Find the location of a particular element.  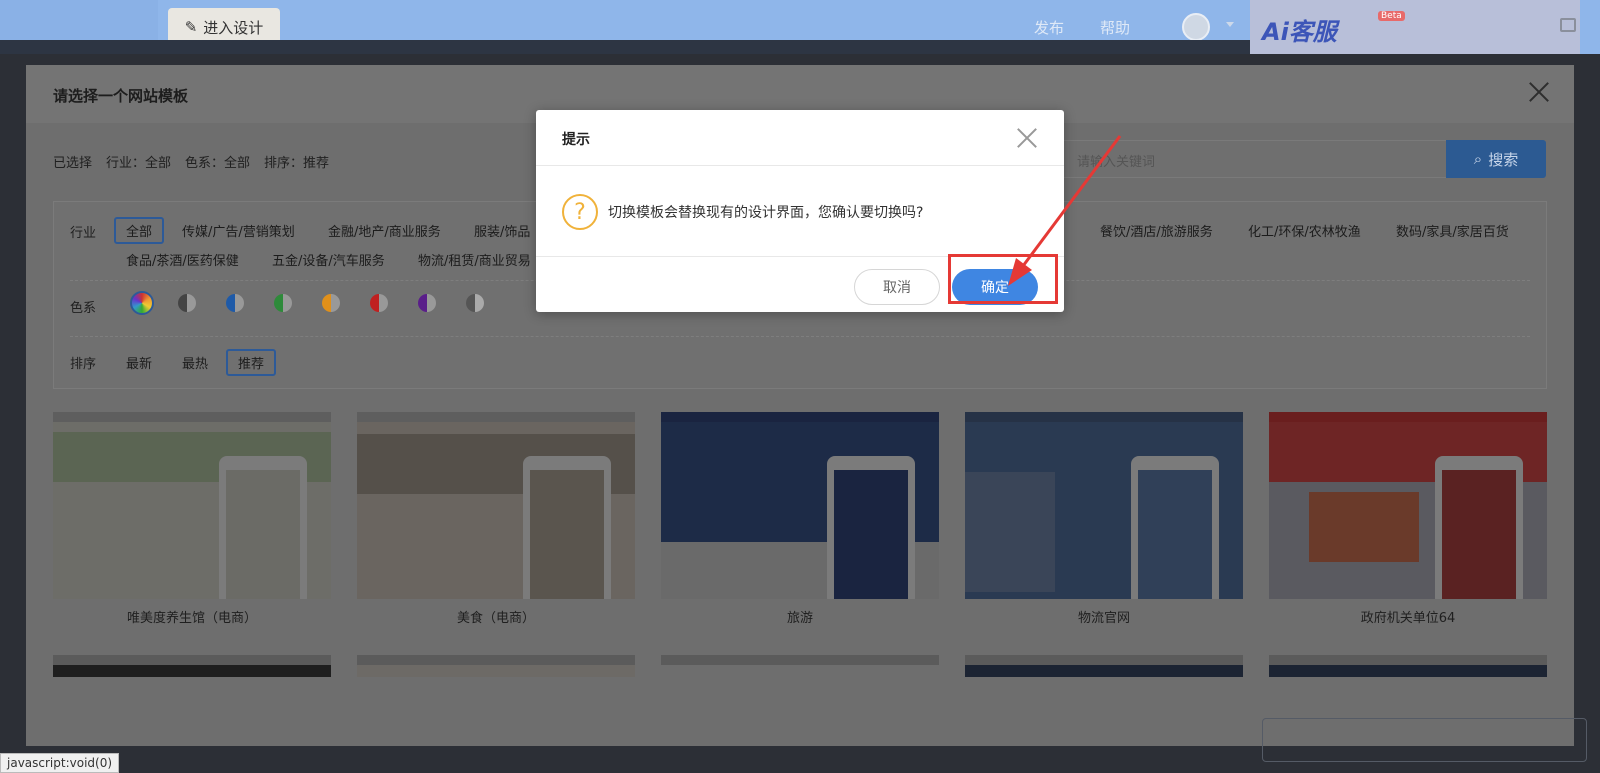

search-icon: ⌕ is located at coordinates (1478, 159).